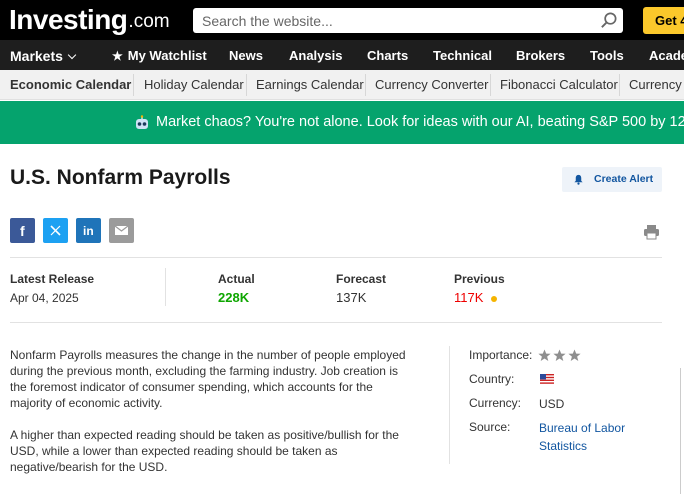  What do you see at coordinates (167, 55) in the screenshot?
I see `nav-watchlist-label: My Watchlist` at bounding box center [167, 55].